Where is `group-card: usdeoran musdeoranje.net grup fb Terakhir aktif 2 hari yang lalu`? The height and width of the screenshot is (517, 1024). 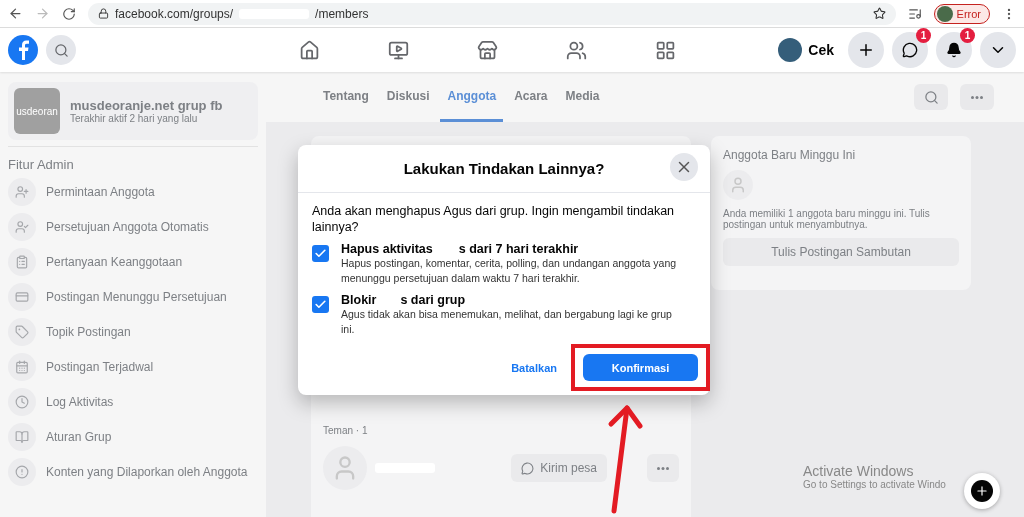 group-card: usdeoran musdeoranje.net grup fb Terakhir aktif 2 hari yang lalu is located at coordinates (133, 111).